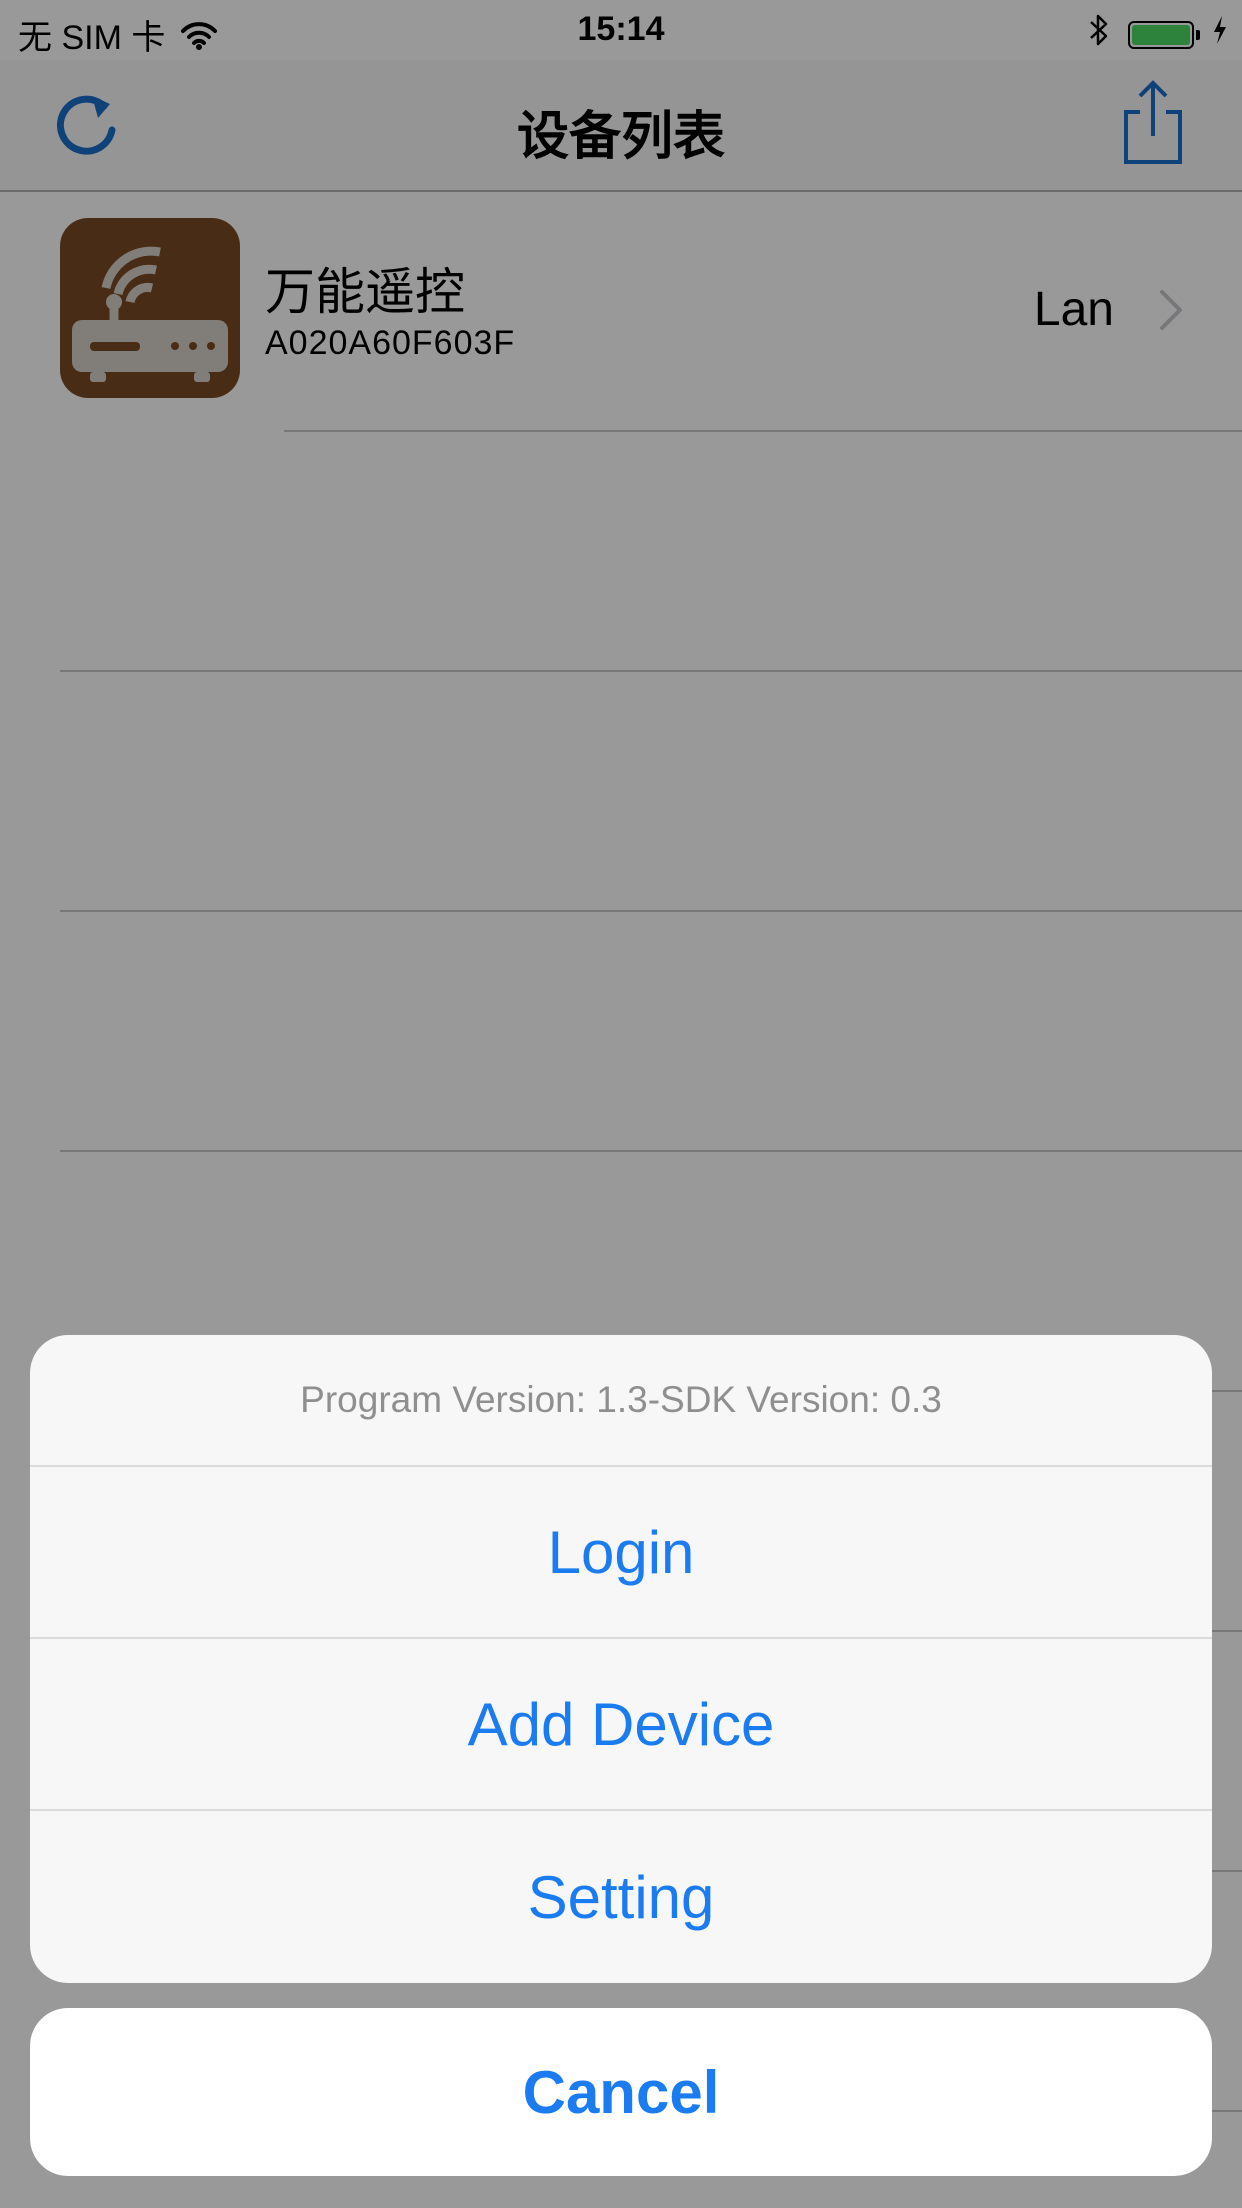 This screenshot has height=2208, width=1242. Describe the element at coordinates (621, 2092) in the screenshot. I see `cancel-button: Cancel` at that location.